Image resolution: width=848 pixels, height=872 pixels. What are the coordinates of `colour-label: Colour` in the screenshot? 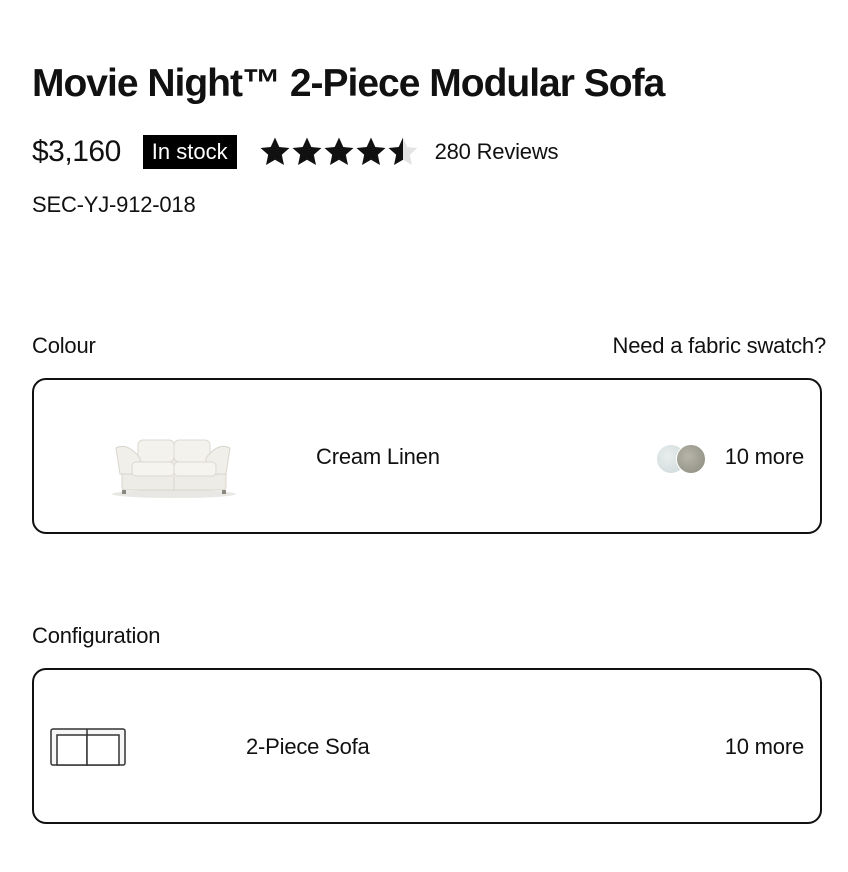 It's located at (64, 345).